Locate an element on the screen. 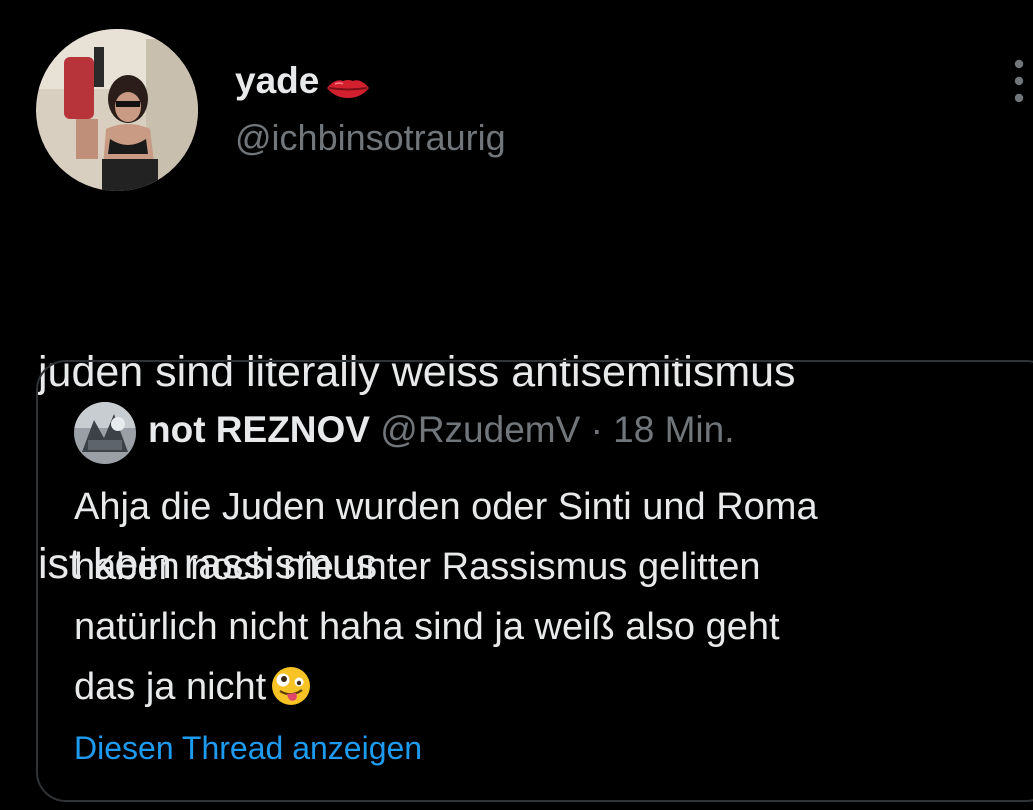 The height and width of the screenshot is (810, 1033). quoted-text-line-last: das ja nicht is located at coordinates (553, 687).